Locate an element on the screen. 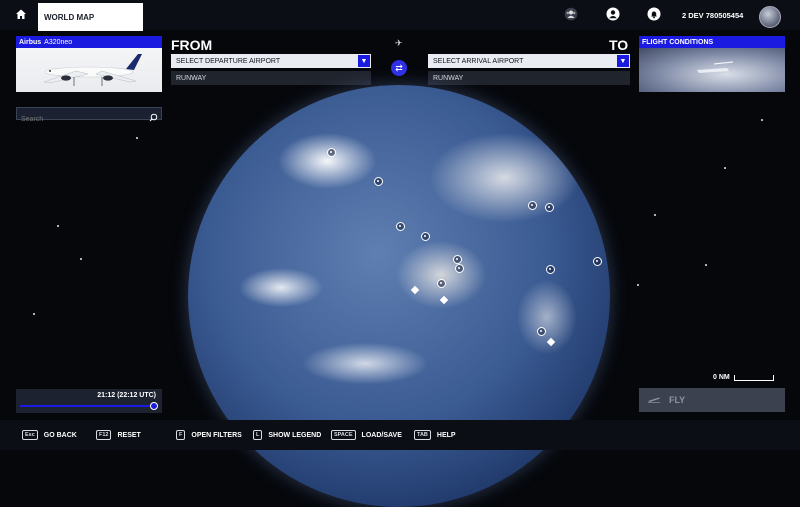 The height and width of the screenshot is (507, 800). username: 2 DEV 780505454 is located at coordinates (713, 15).